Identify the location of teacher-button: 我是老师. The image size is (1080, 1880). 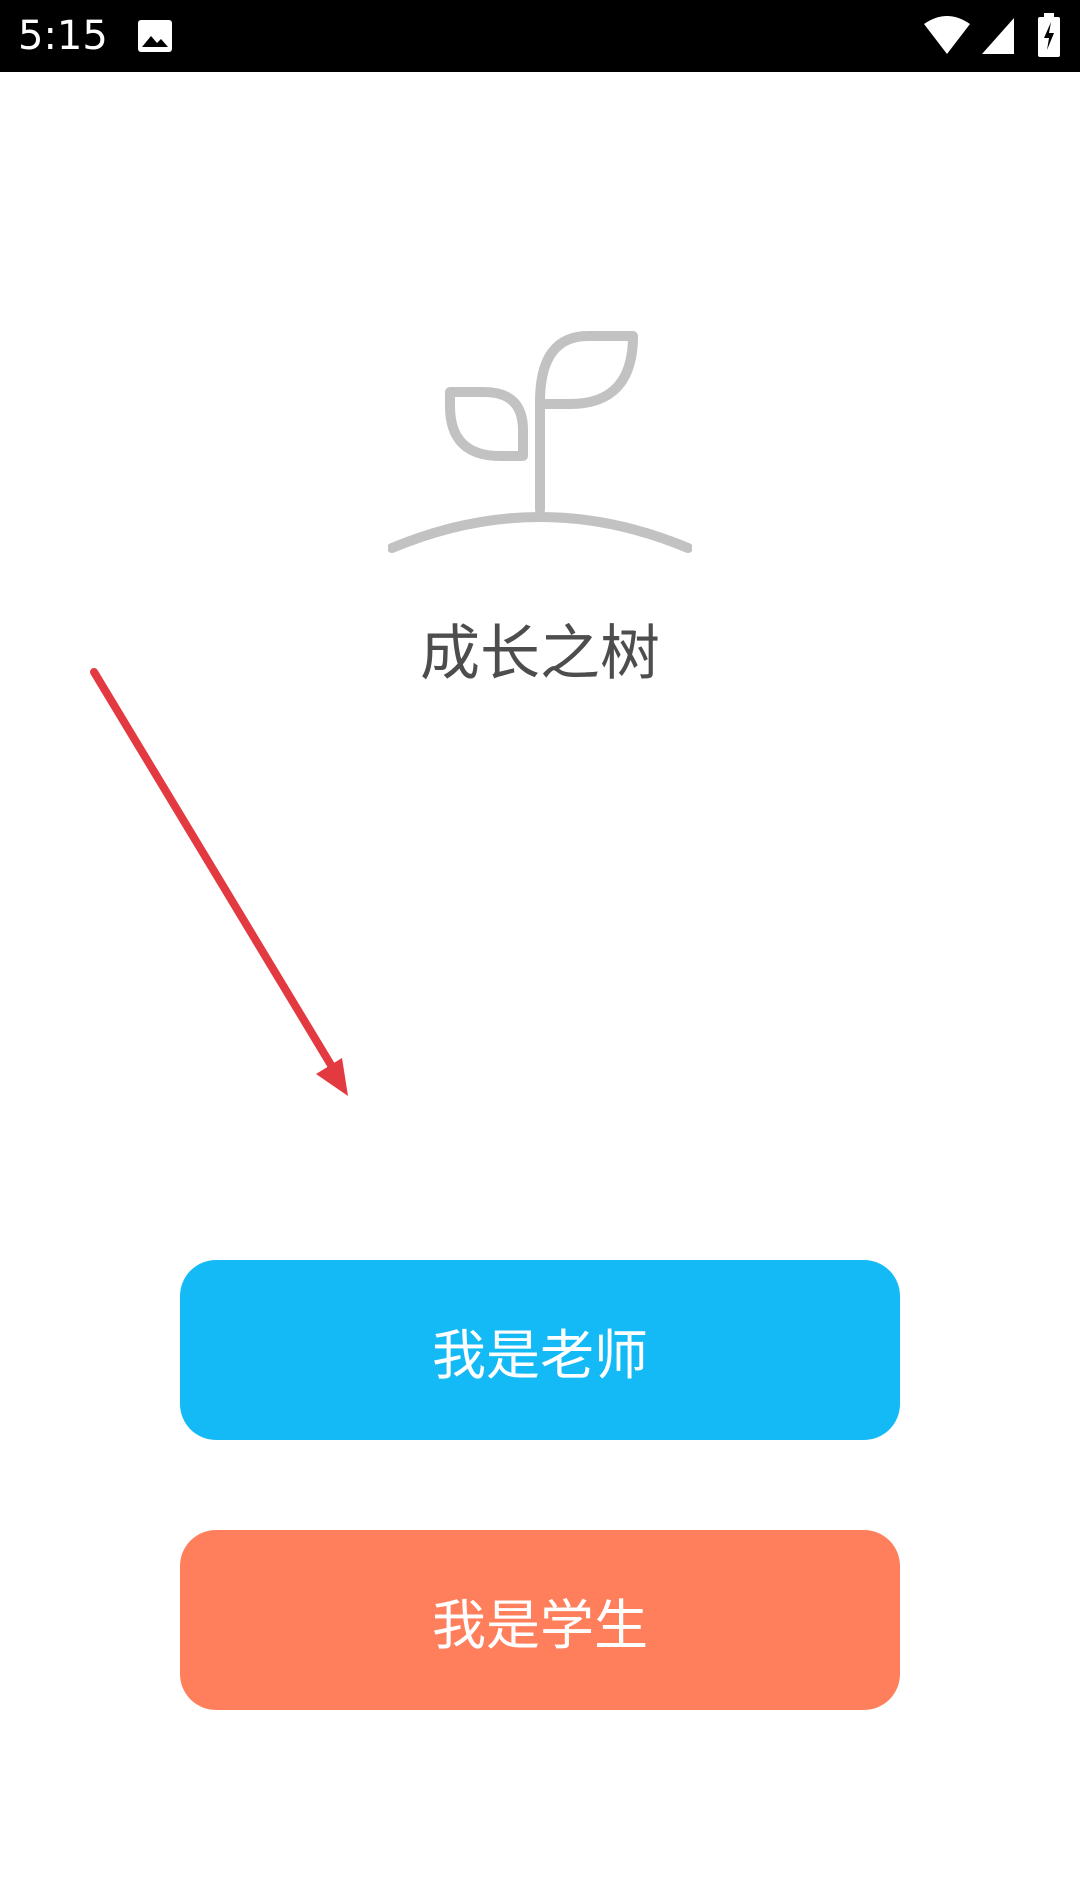
(540, 1350).